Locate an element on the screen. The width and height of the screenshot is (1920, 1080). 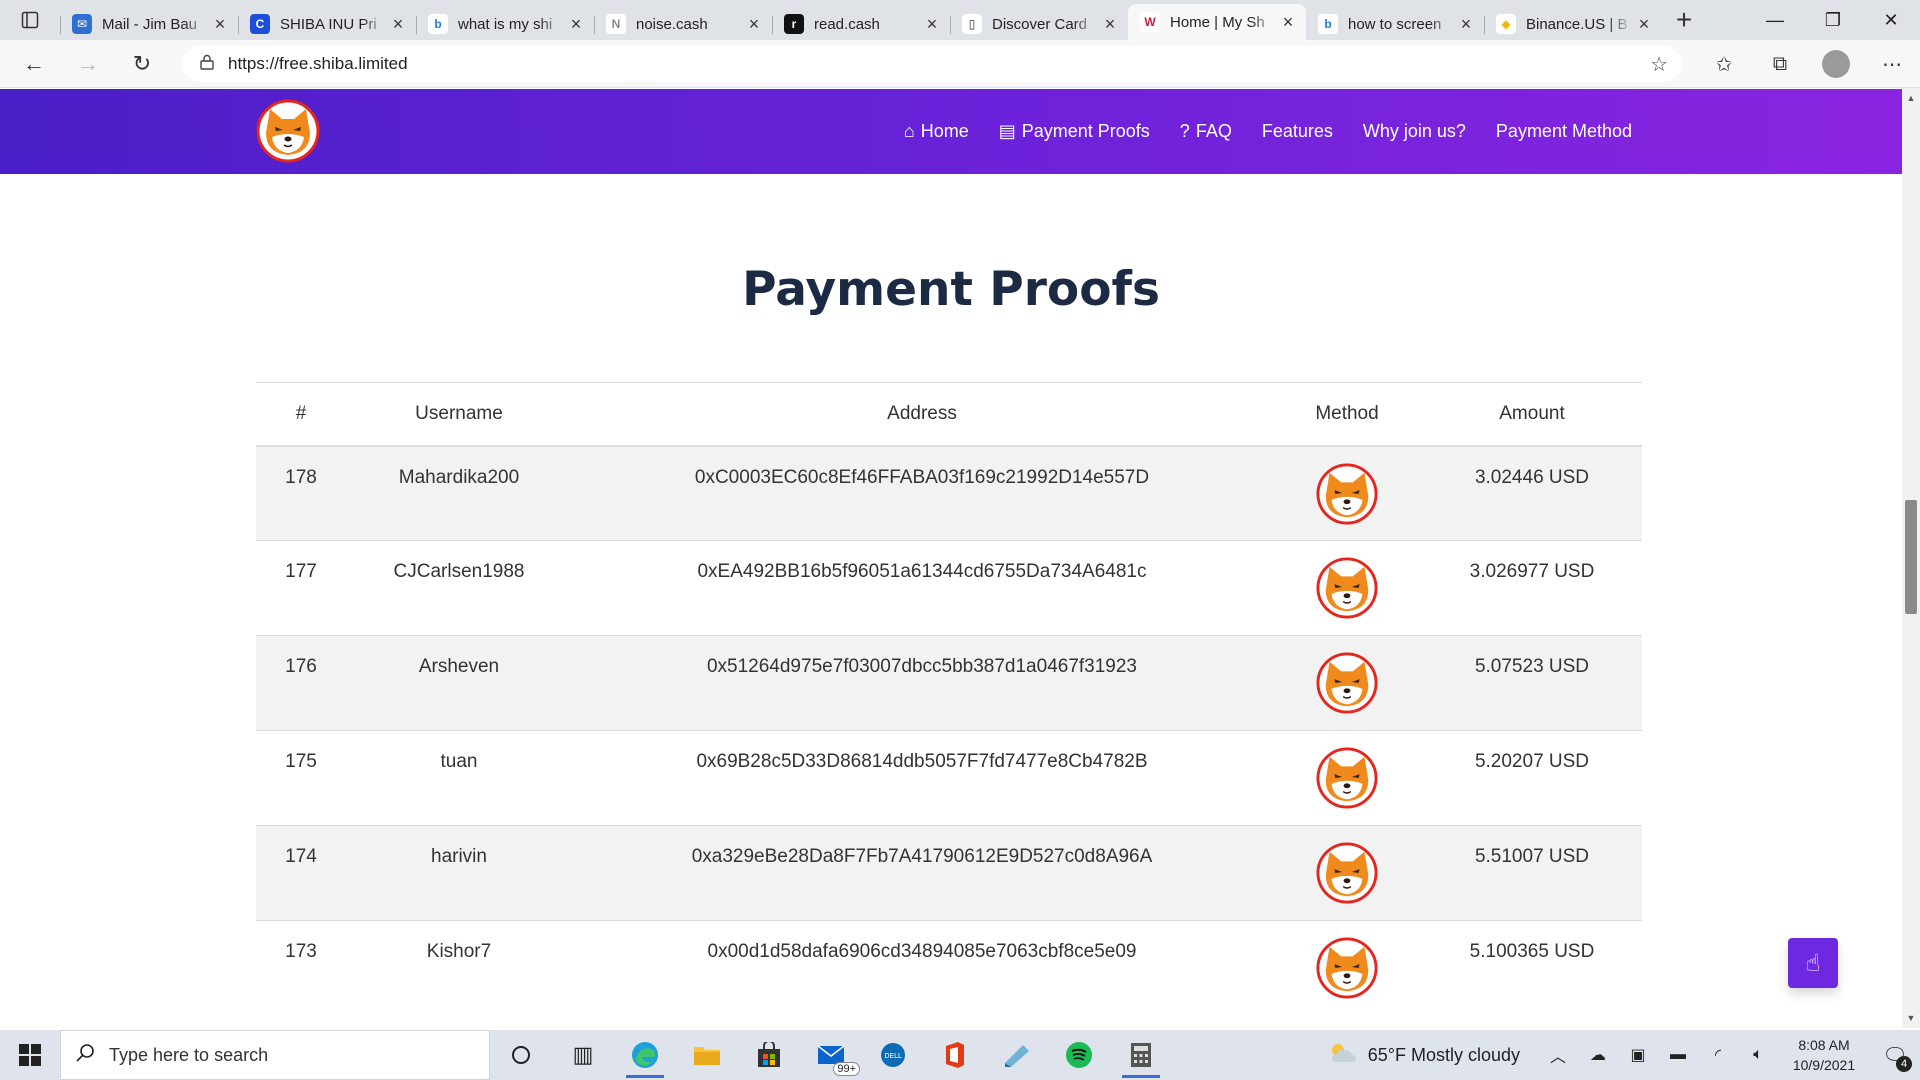
browser-tab: b how to screen × is located at coordinates (1395, 24).